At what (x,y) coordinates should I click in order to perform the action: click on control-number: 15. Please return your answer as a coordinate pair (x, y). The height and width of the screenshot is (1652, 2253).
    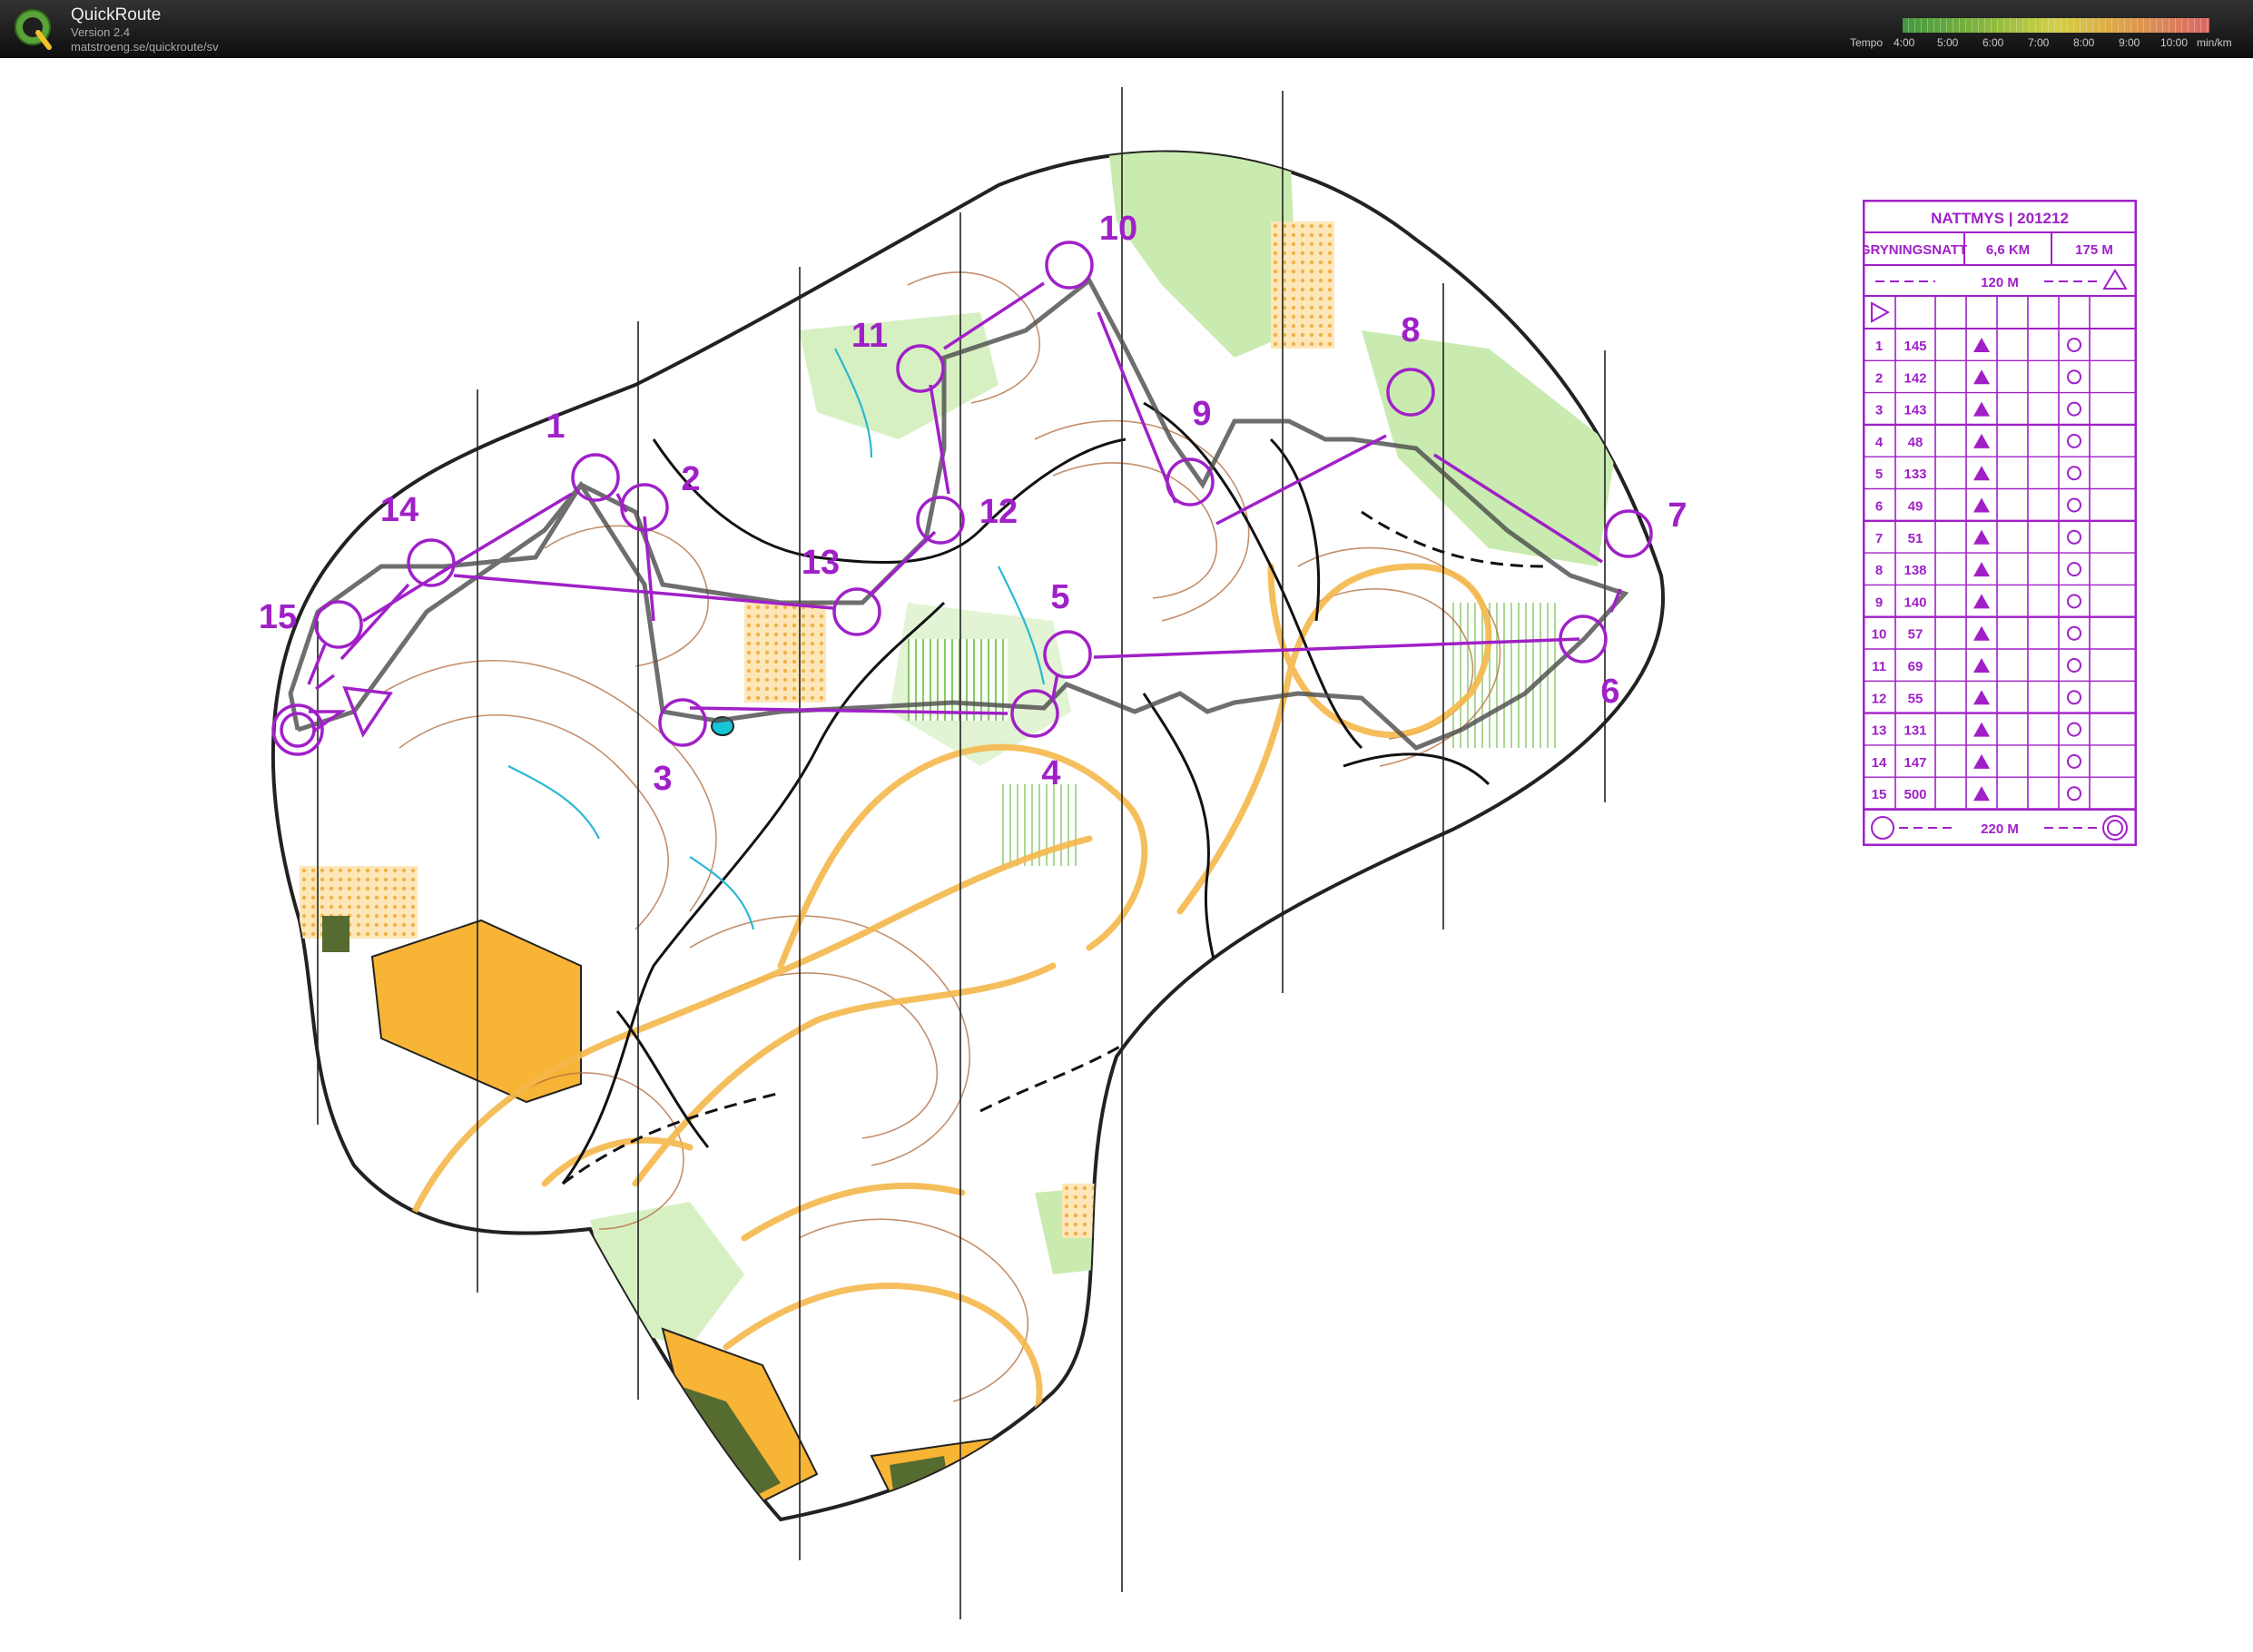
    Looking at the image, I should click on (278, 617).